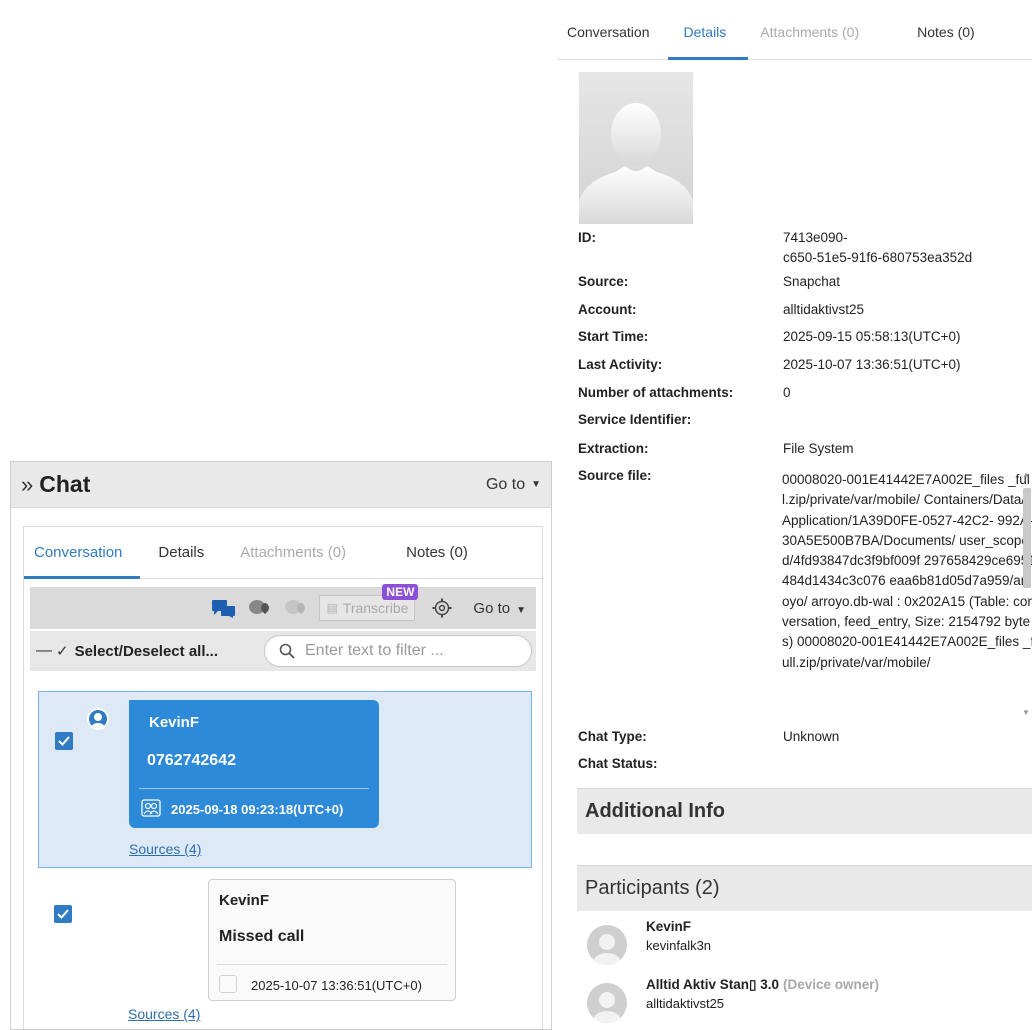 This screenshot has width=1032, height=1030. I want to click on detail-label: Account:, so click(607, 309).